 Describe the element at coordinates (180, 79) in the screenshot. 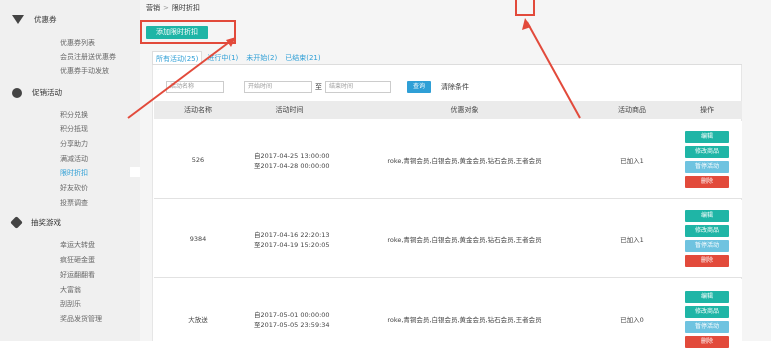

I see `arrow-to-add-button` at that location.